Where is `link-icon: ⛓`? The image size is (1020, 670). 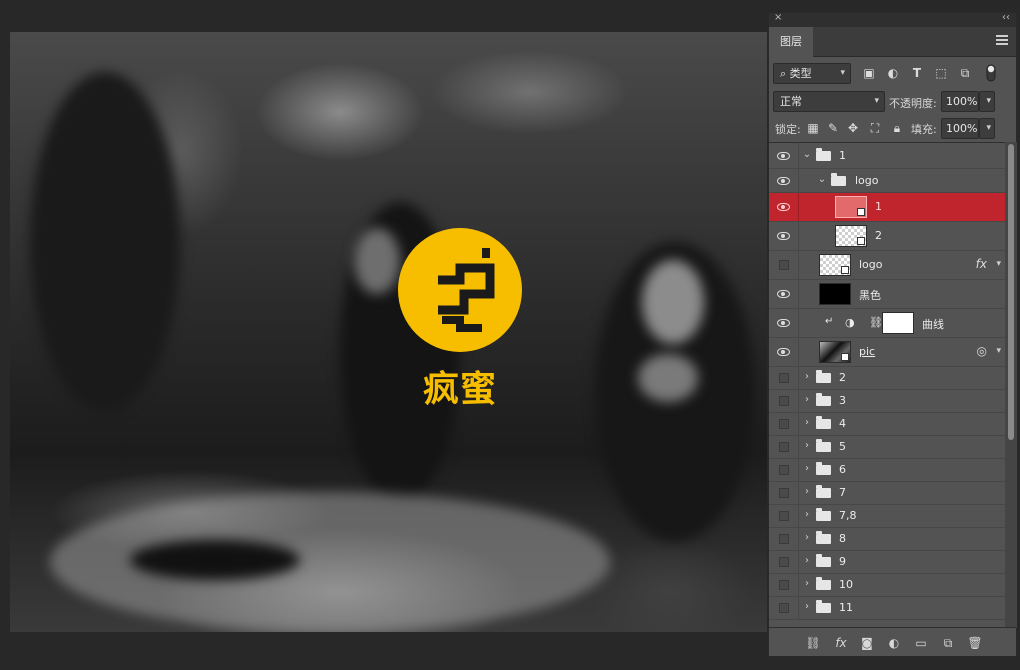 link-icon: ⛓ is located at coordinates (876, 322).